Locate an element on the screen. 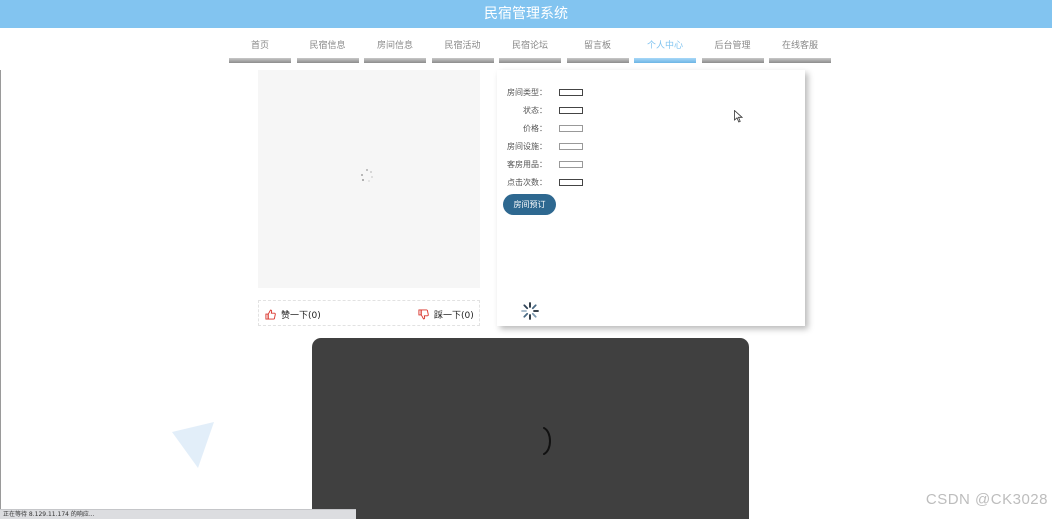  nav-item-message-board: 留言板 is located at coordinates (597, 50).